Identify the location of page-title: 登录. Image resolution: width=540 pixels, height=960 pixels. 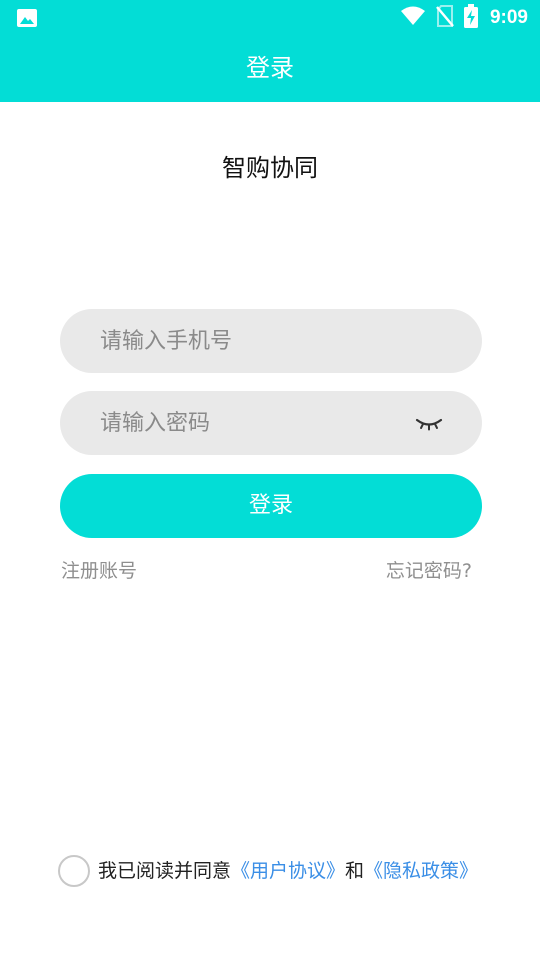
(270, 68).